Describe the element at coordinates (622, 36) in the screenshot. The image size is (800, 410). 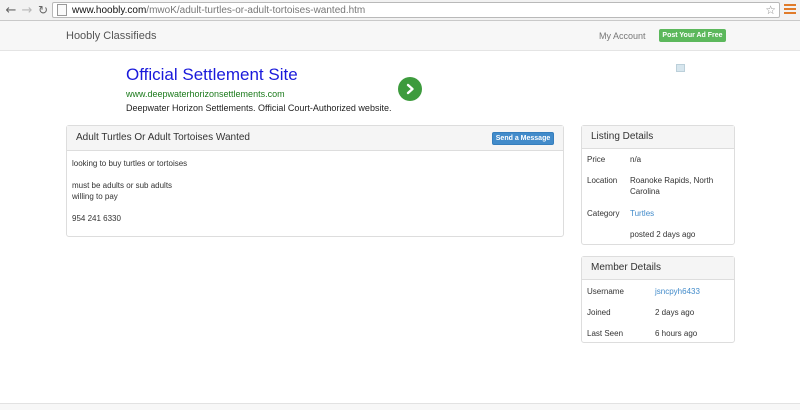
I see `my-account-link: My Account` at that location.